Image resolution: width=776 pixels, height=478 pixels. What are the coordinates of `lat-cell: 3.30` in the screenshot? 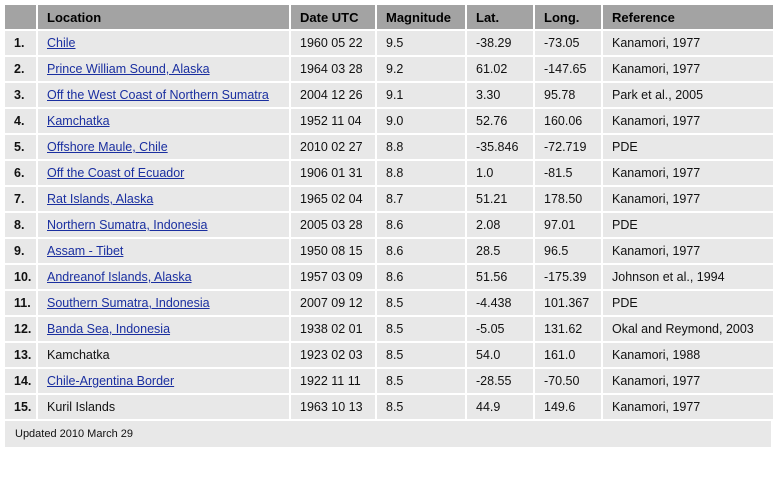 It's located at (500, 95).